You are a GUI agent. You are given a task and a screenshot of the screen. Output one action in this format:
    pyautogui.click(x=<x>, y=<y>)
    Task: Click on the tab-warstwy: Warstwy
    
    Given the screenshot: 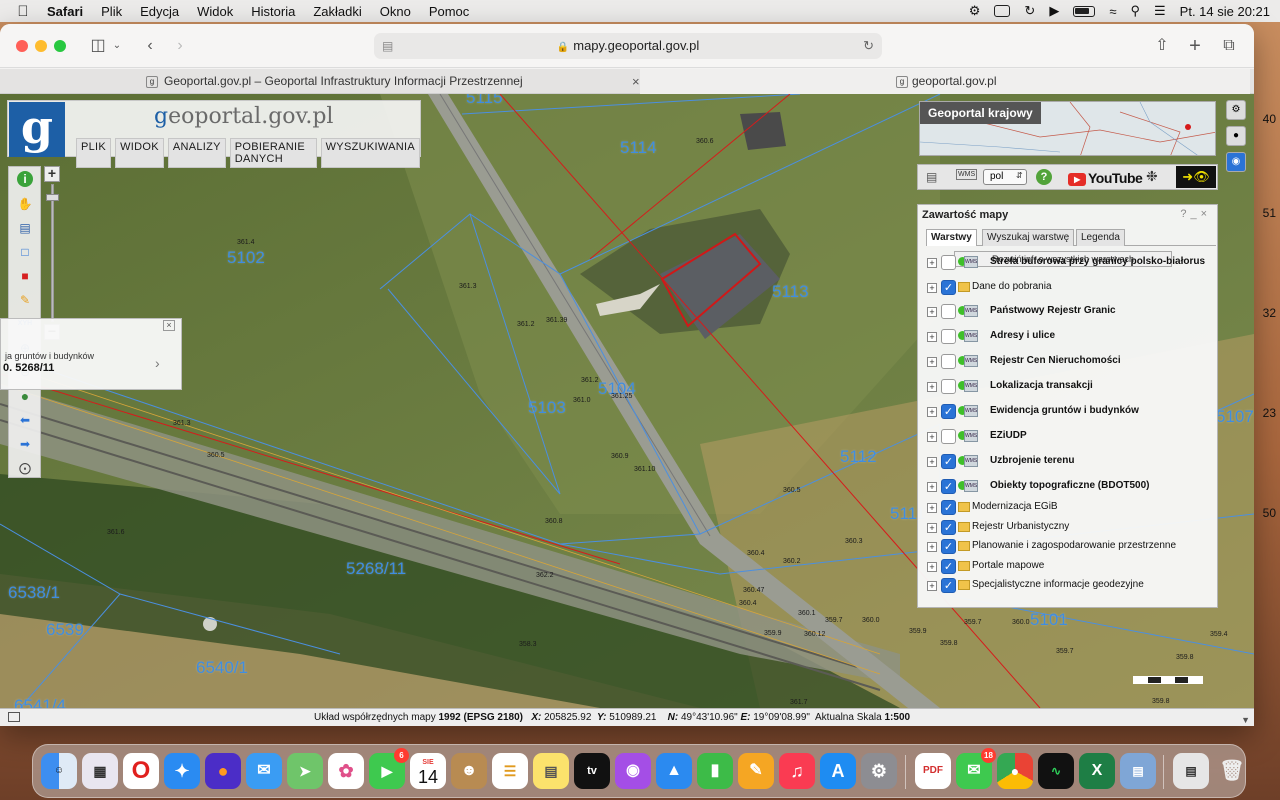 What is the action you would take?
    pyautogui.click(x=951, y=237)
    